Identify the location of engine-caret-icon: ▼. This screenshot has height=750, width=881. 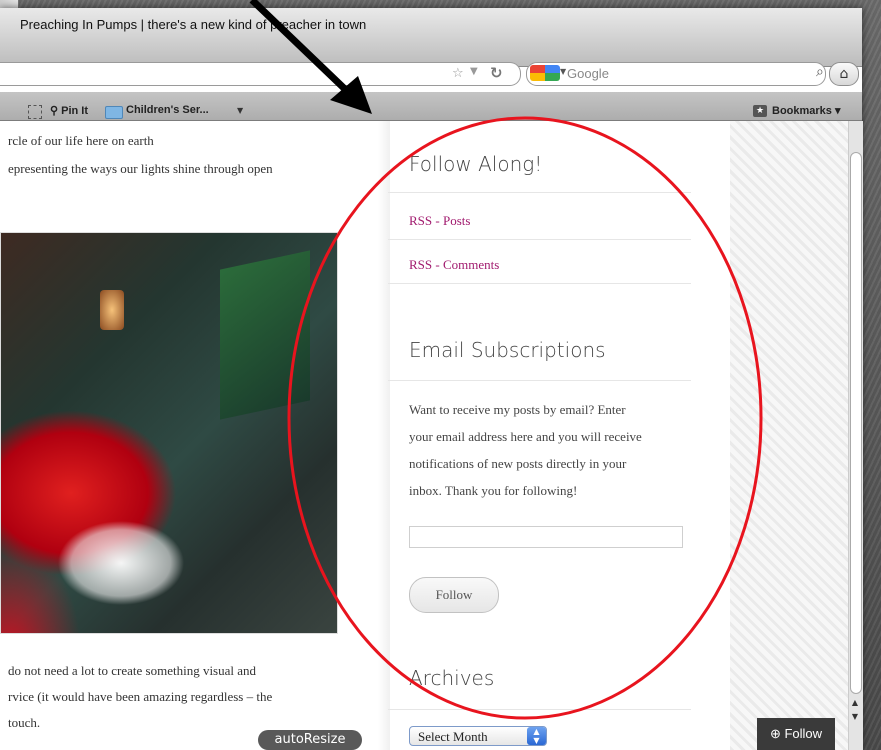
(563, 71).